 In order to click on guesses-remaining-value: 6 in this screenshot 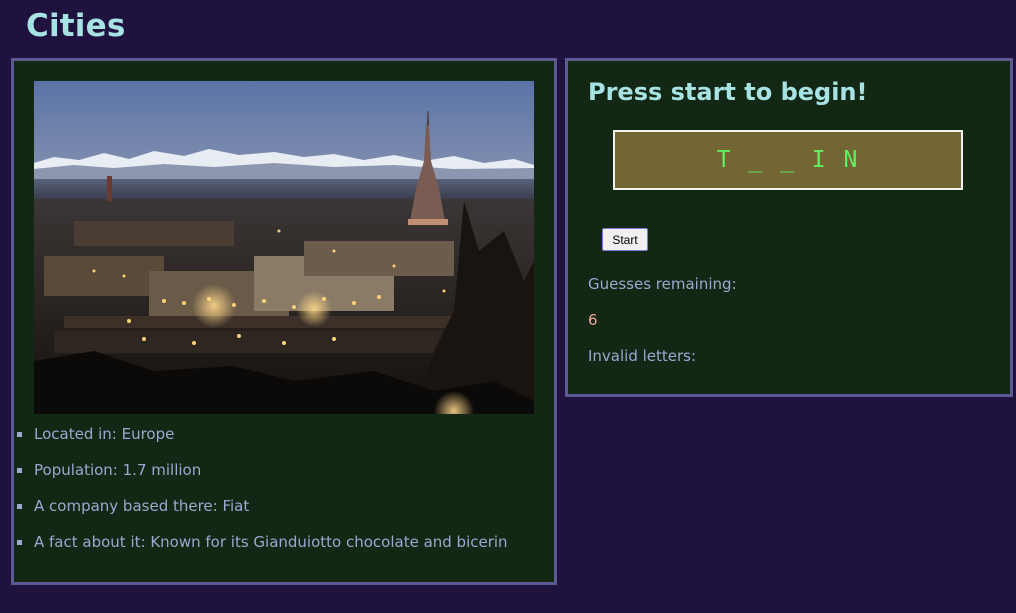, I will do `click(593, 320)`.